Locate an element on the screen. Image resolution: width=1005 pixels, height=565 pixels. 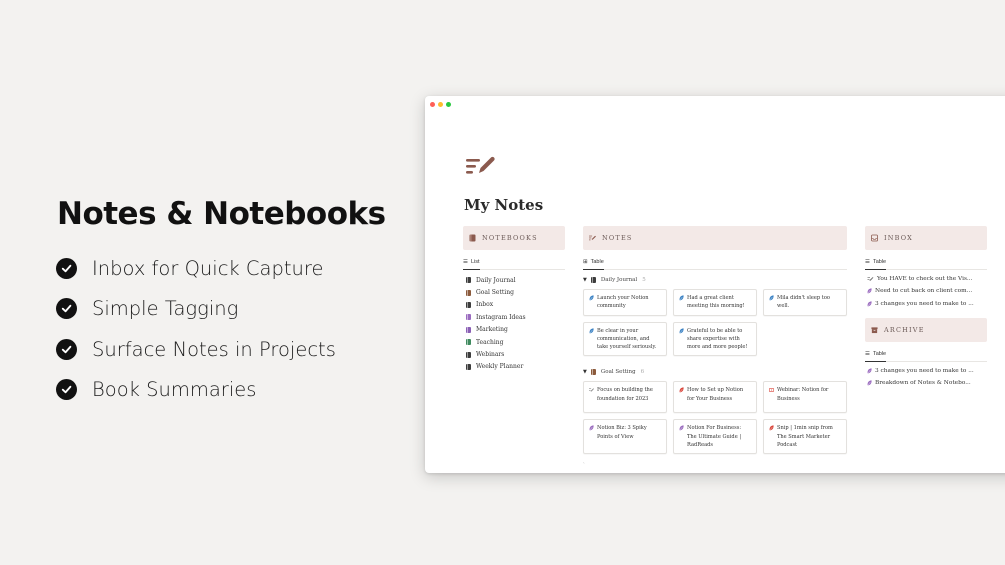
feature-label: Surface Notes in Projects is located at coordinates (214, 349).